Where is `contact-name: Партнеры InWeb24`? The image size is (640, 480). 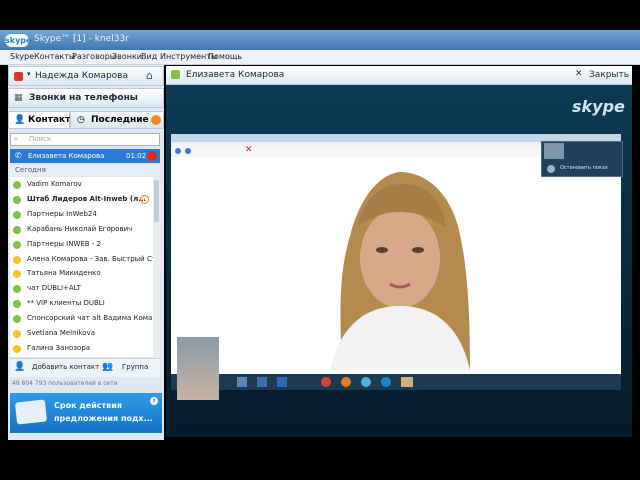 contact-name: Партнеры InWeb24 is located at coordinates (62, 213).